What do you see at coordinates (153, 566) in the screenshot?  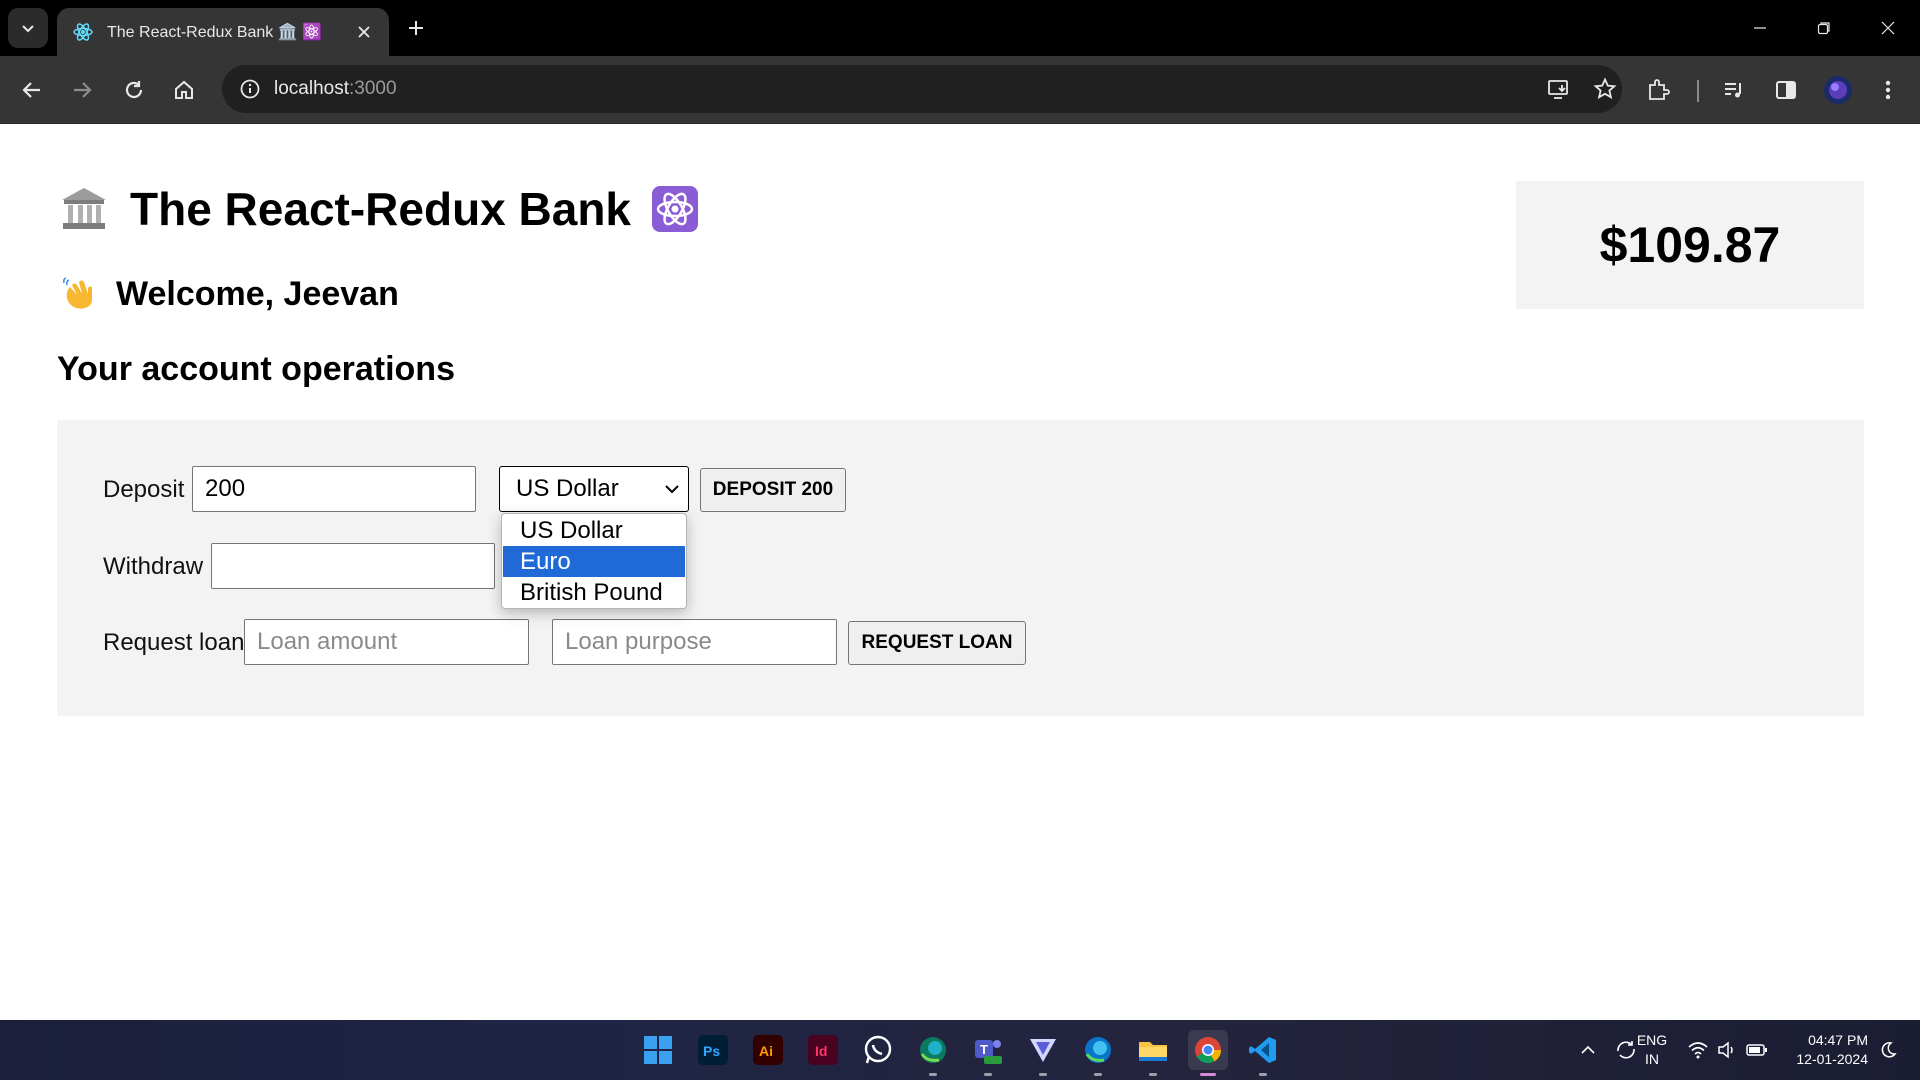 I see `withdraw-label: Withdraw` at bounding box center [153, 566].